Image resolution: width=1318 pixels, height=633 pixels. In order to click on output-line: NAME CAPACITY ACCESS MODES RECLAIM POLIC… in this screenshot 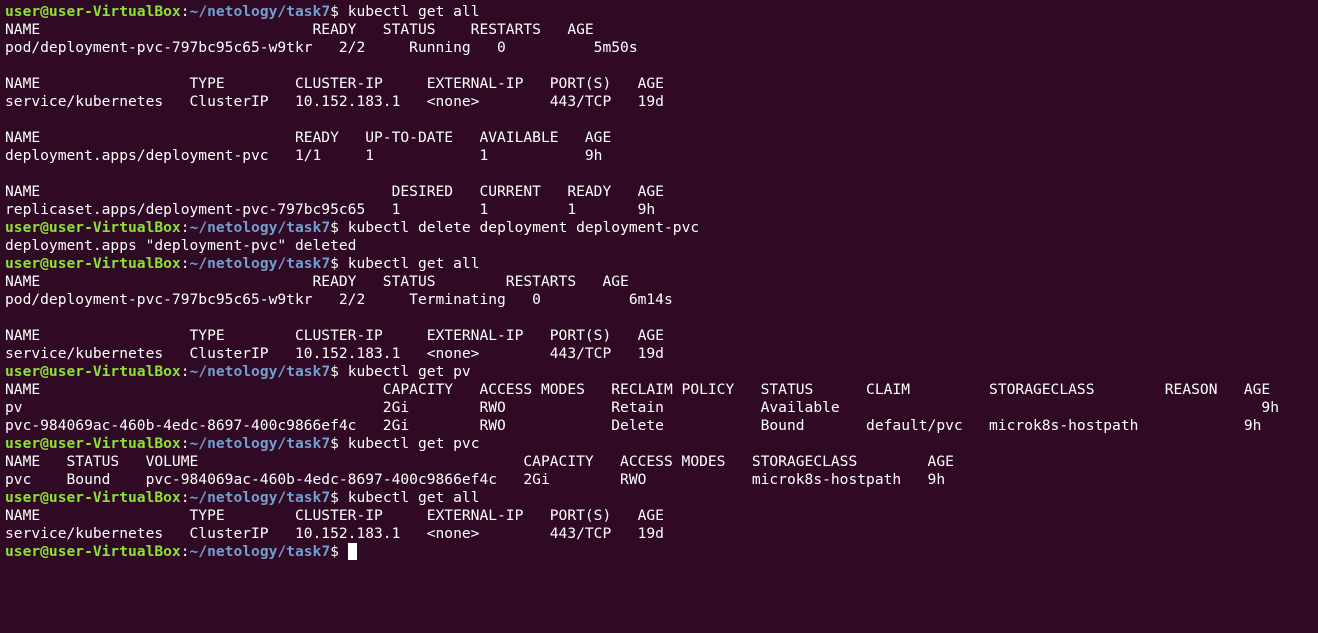, I will do `click(638, 389)`.